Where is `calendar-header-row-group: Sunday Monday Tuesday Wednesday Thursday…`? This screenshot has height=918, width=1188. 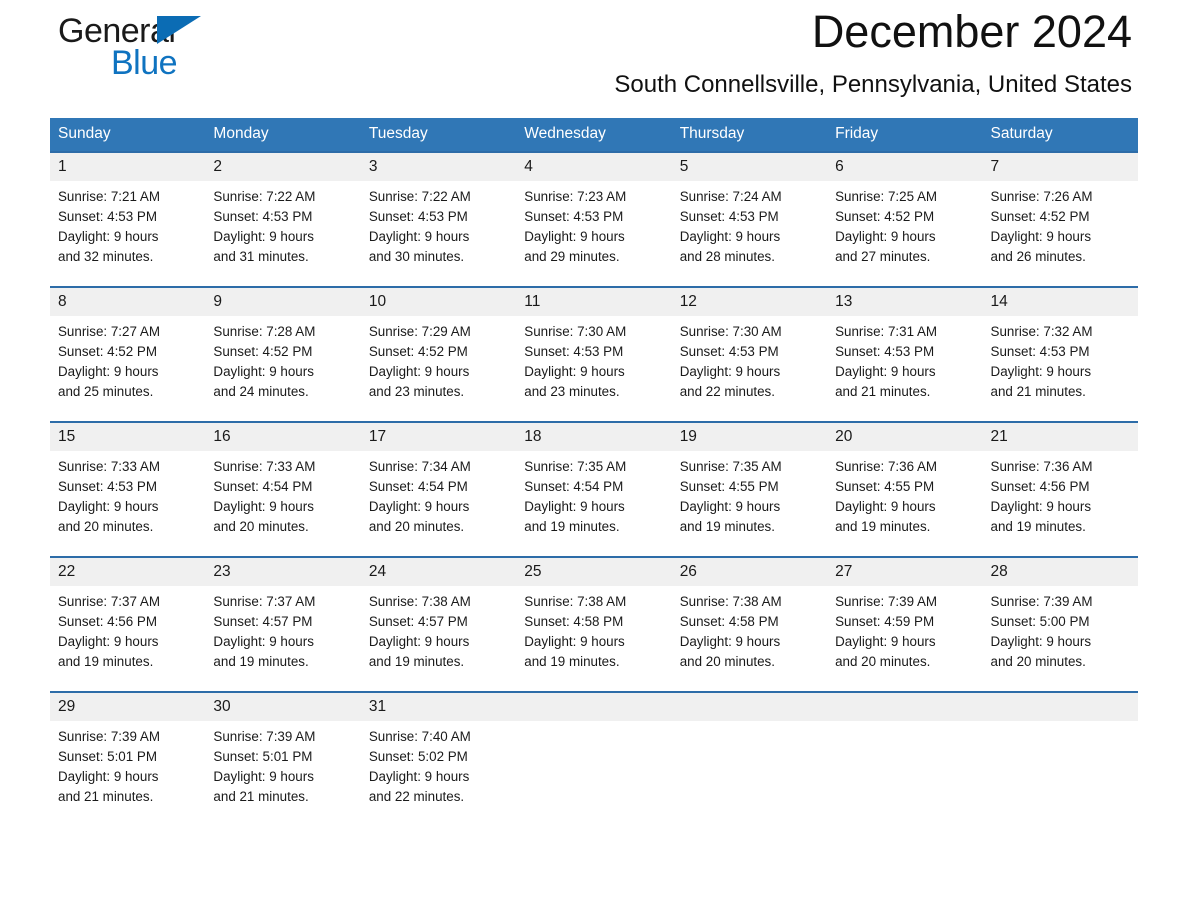 calendar-header-row-group: Sunday Monday Tuesday Wednesday Thursday… is located at coordinates (594, 135).